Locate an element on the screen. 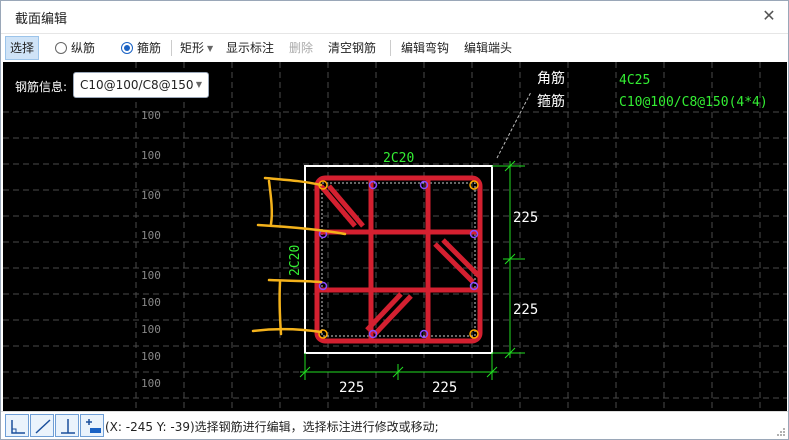 The image size is (789, 440). side-bars-label: 2C20 is located at coordinates (295, 260).